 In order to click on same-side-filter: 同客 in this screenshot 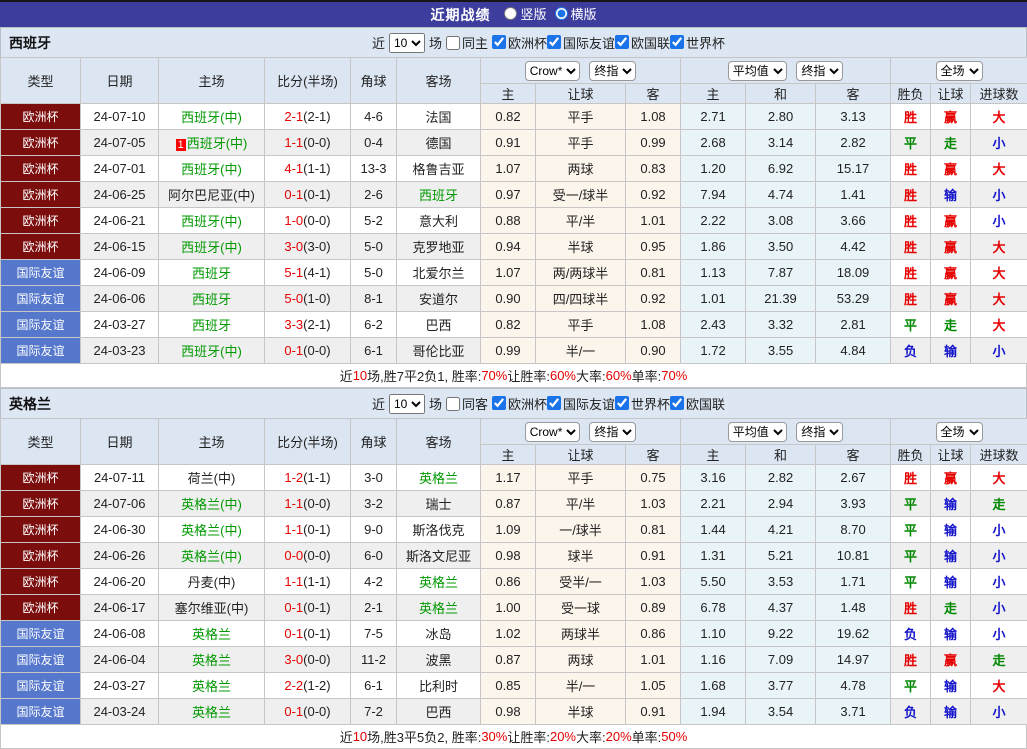, I will do `click(467, 403)`.